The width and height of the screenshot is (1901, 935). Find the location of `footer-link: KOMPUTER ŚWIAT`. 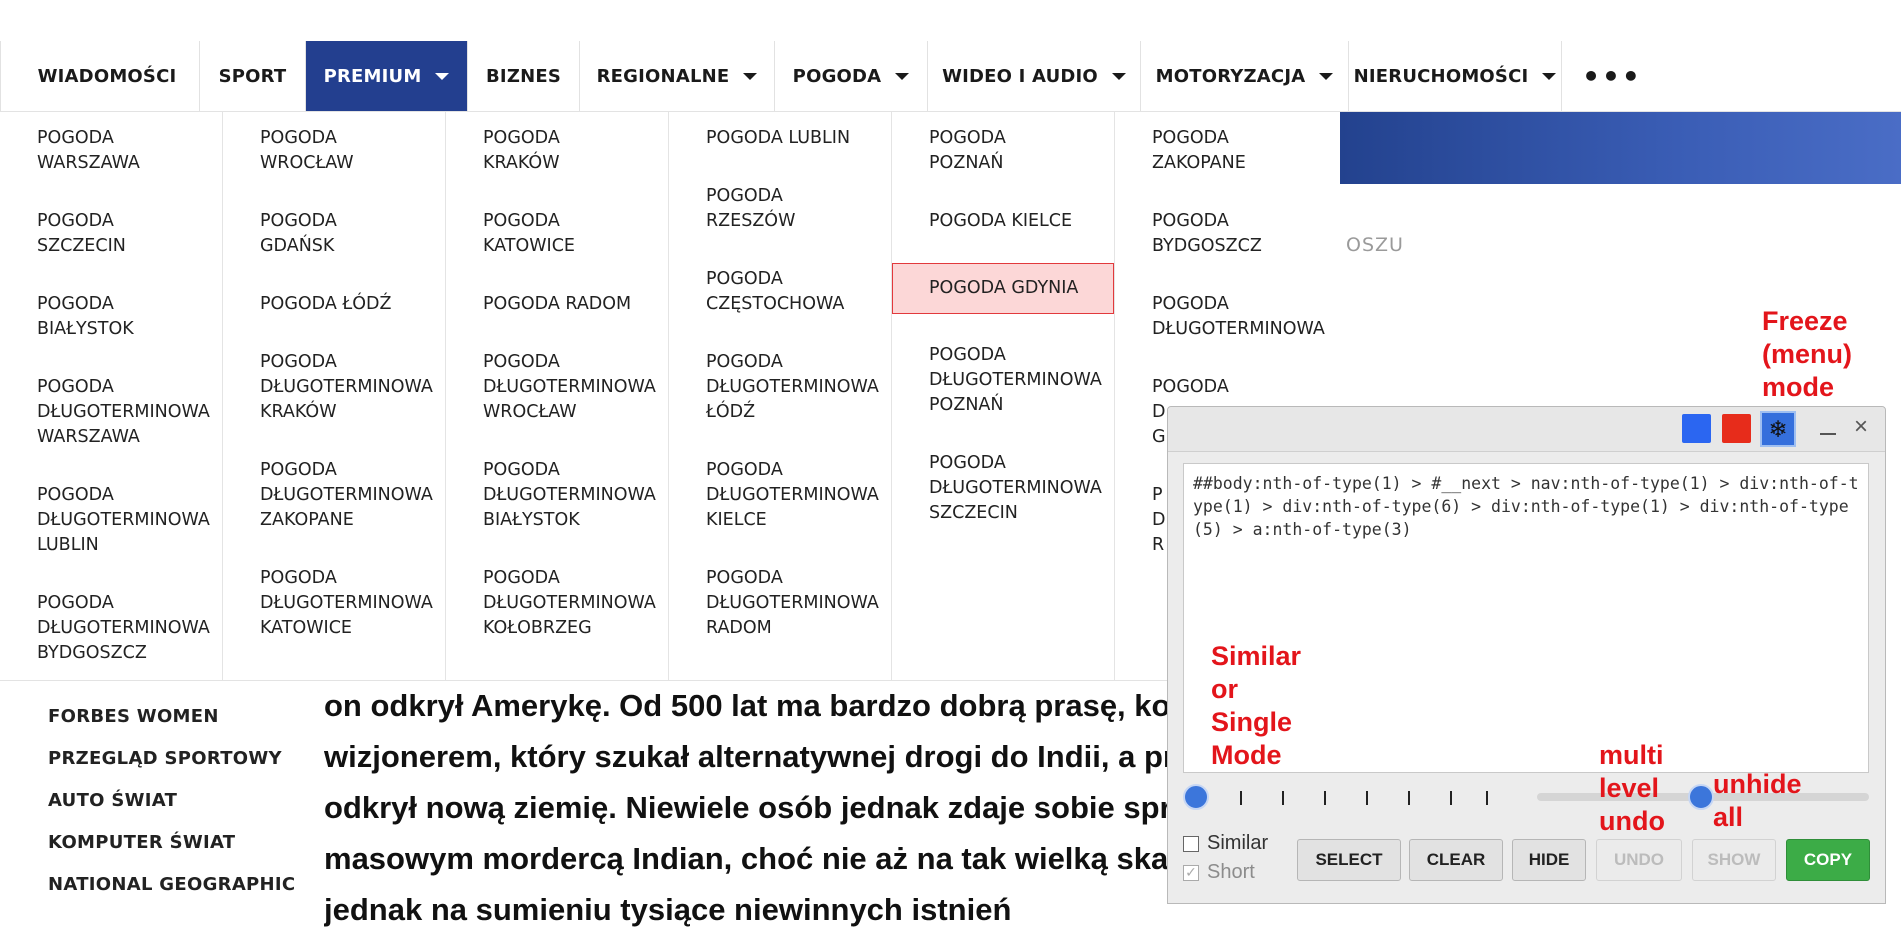

footer-link: KOMPUTER ŚWIAT is located at coordinates (171, 850).